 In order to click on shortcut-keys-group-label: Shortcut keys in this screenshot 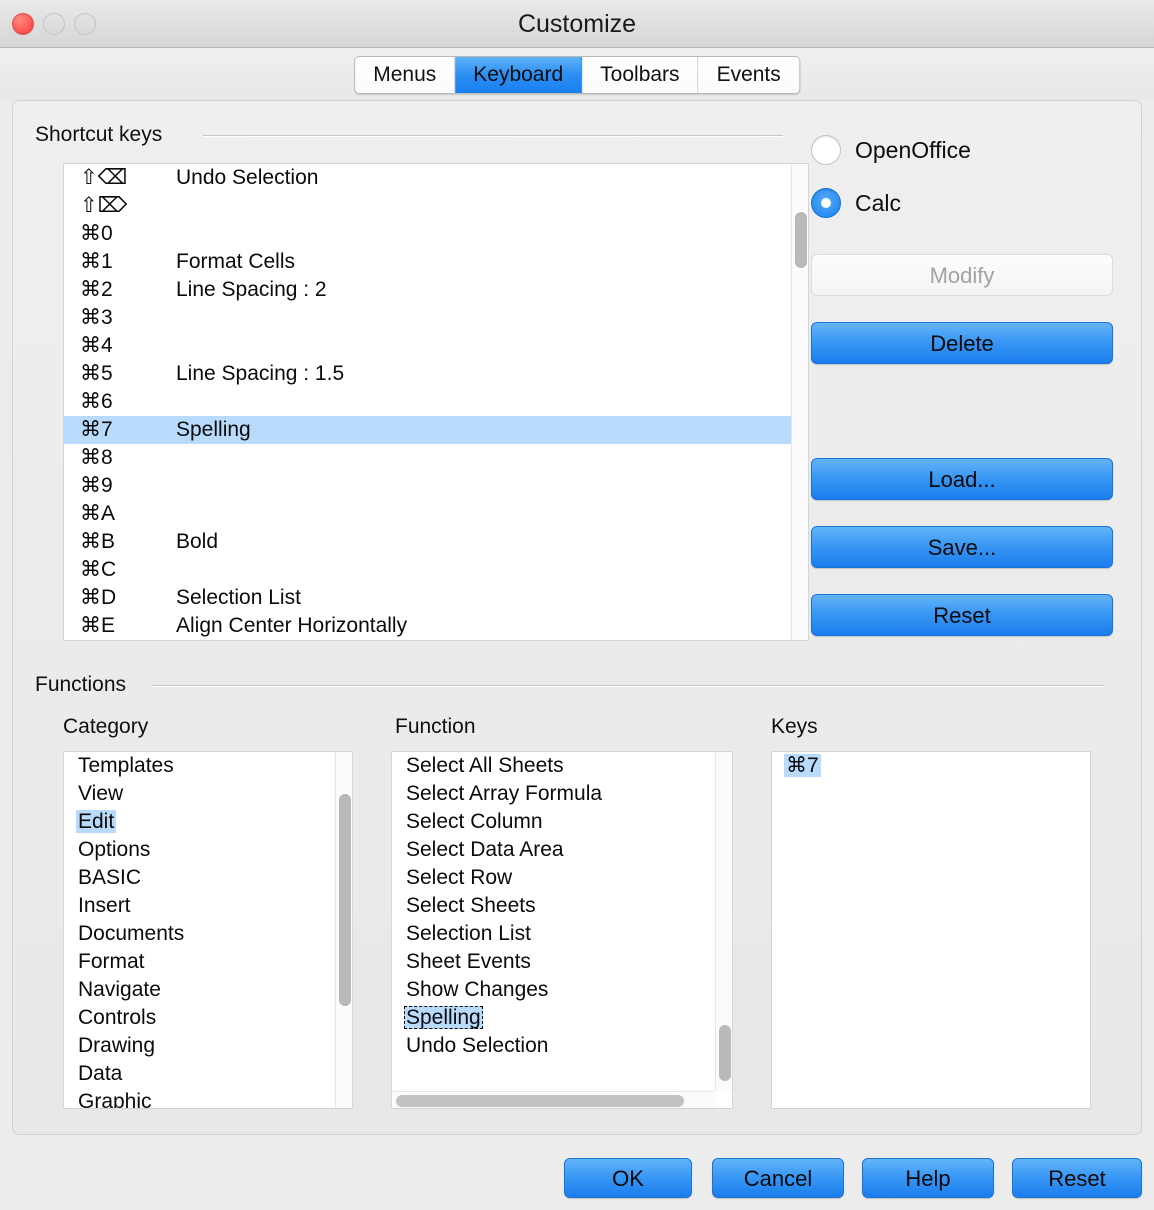, I will do `click(99, 134)`.